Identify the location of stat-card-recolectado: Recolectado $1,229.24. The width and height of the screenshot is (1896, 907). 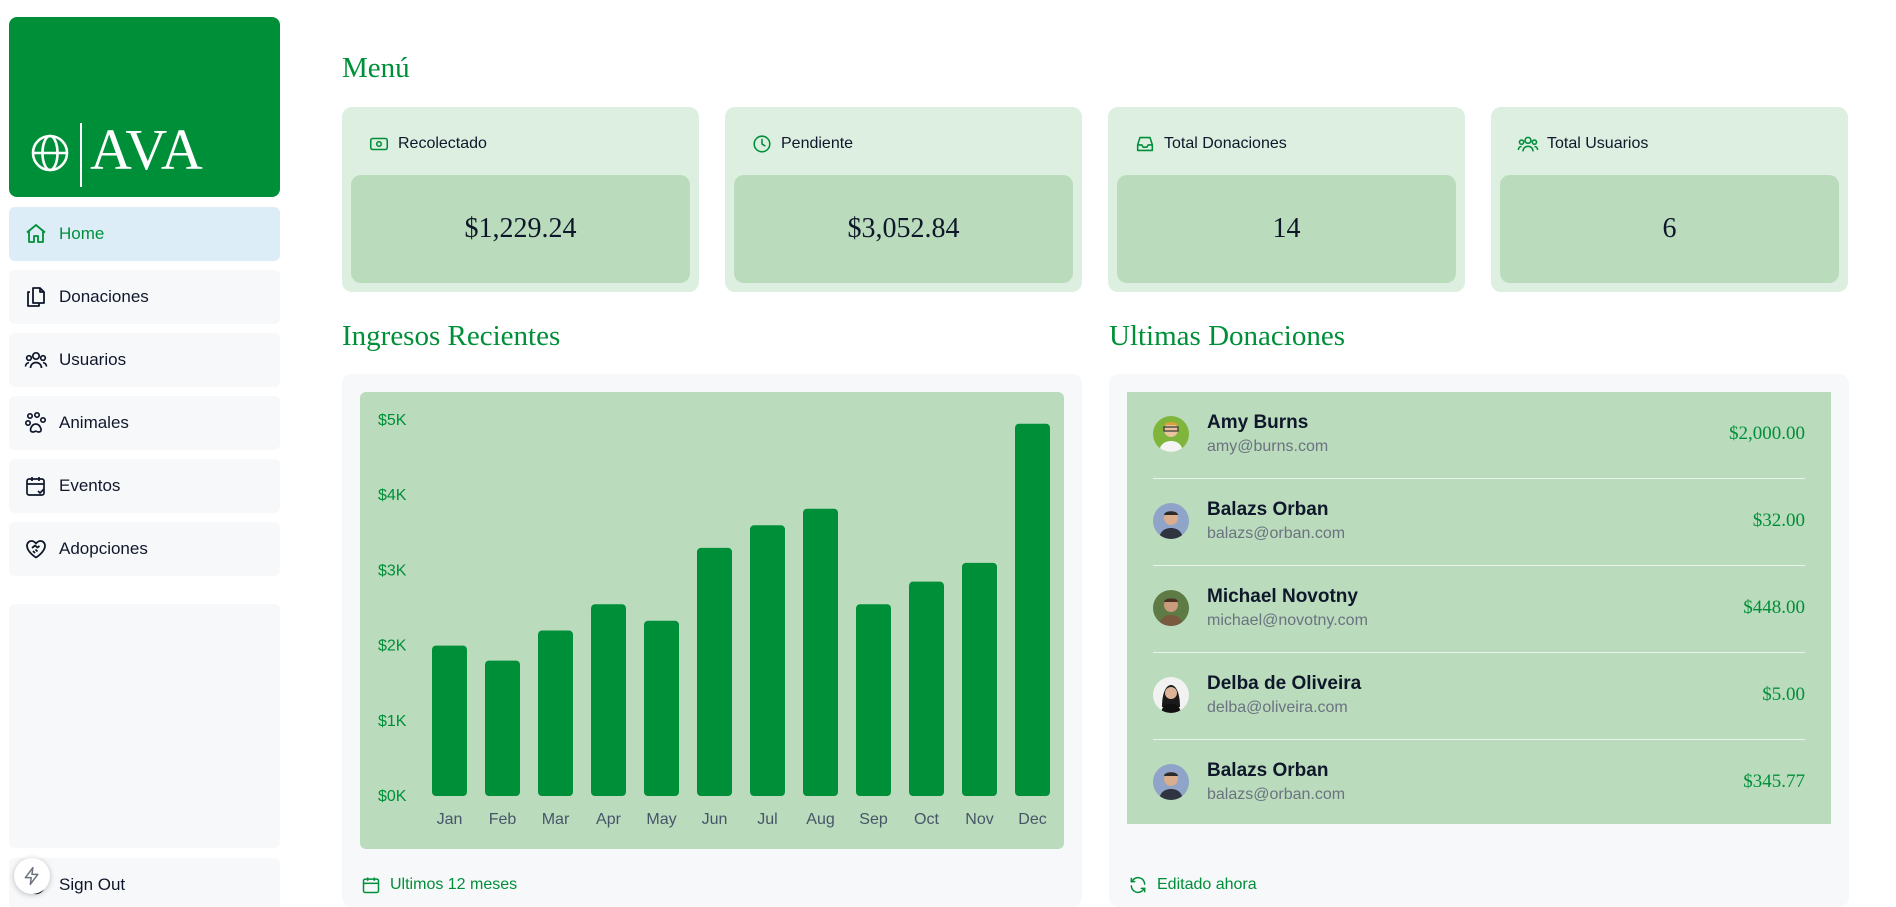
(520, 199).